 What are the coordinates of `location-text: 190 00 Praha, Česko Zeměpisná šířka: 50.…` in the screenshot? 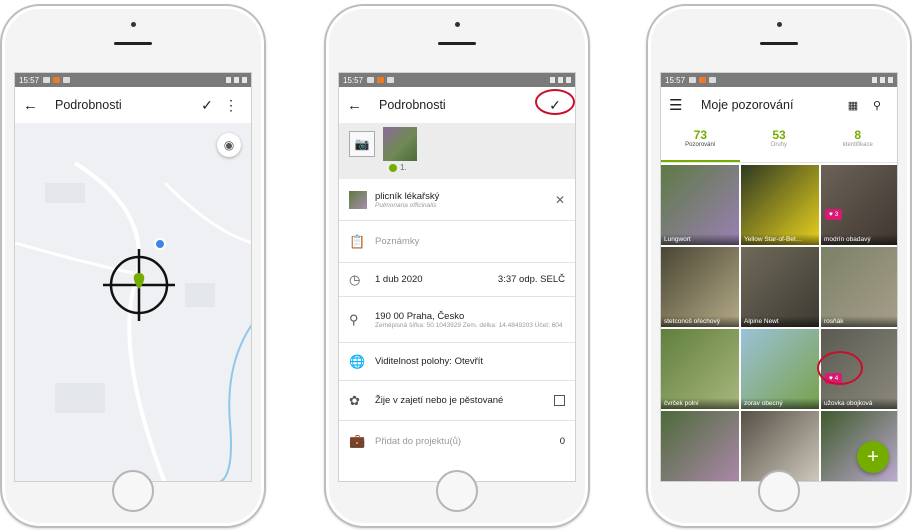 It's located at (470, 320).